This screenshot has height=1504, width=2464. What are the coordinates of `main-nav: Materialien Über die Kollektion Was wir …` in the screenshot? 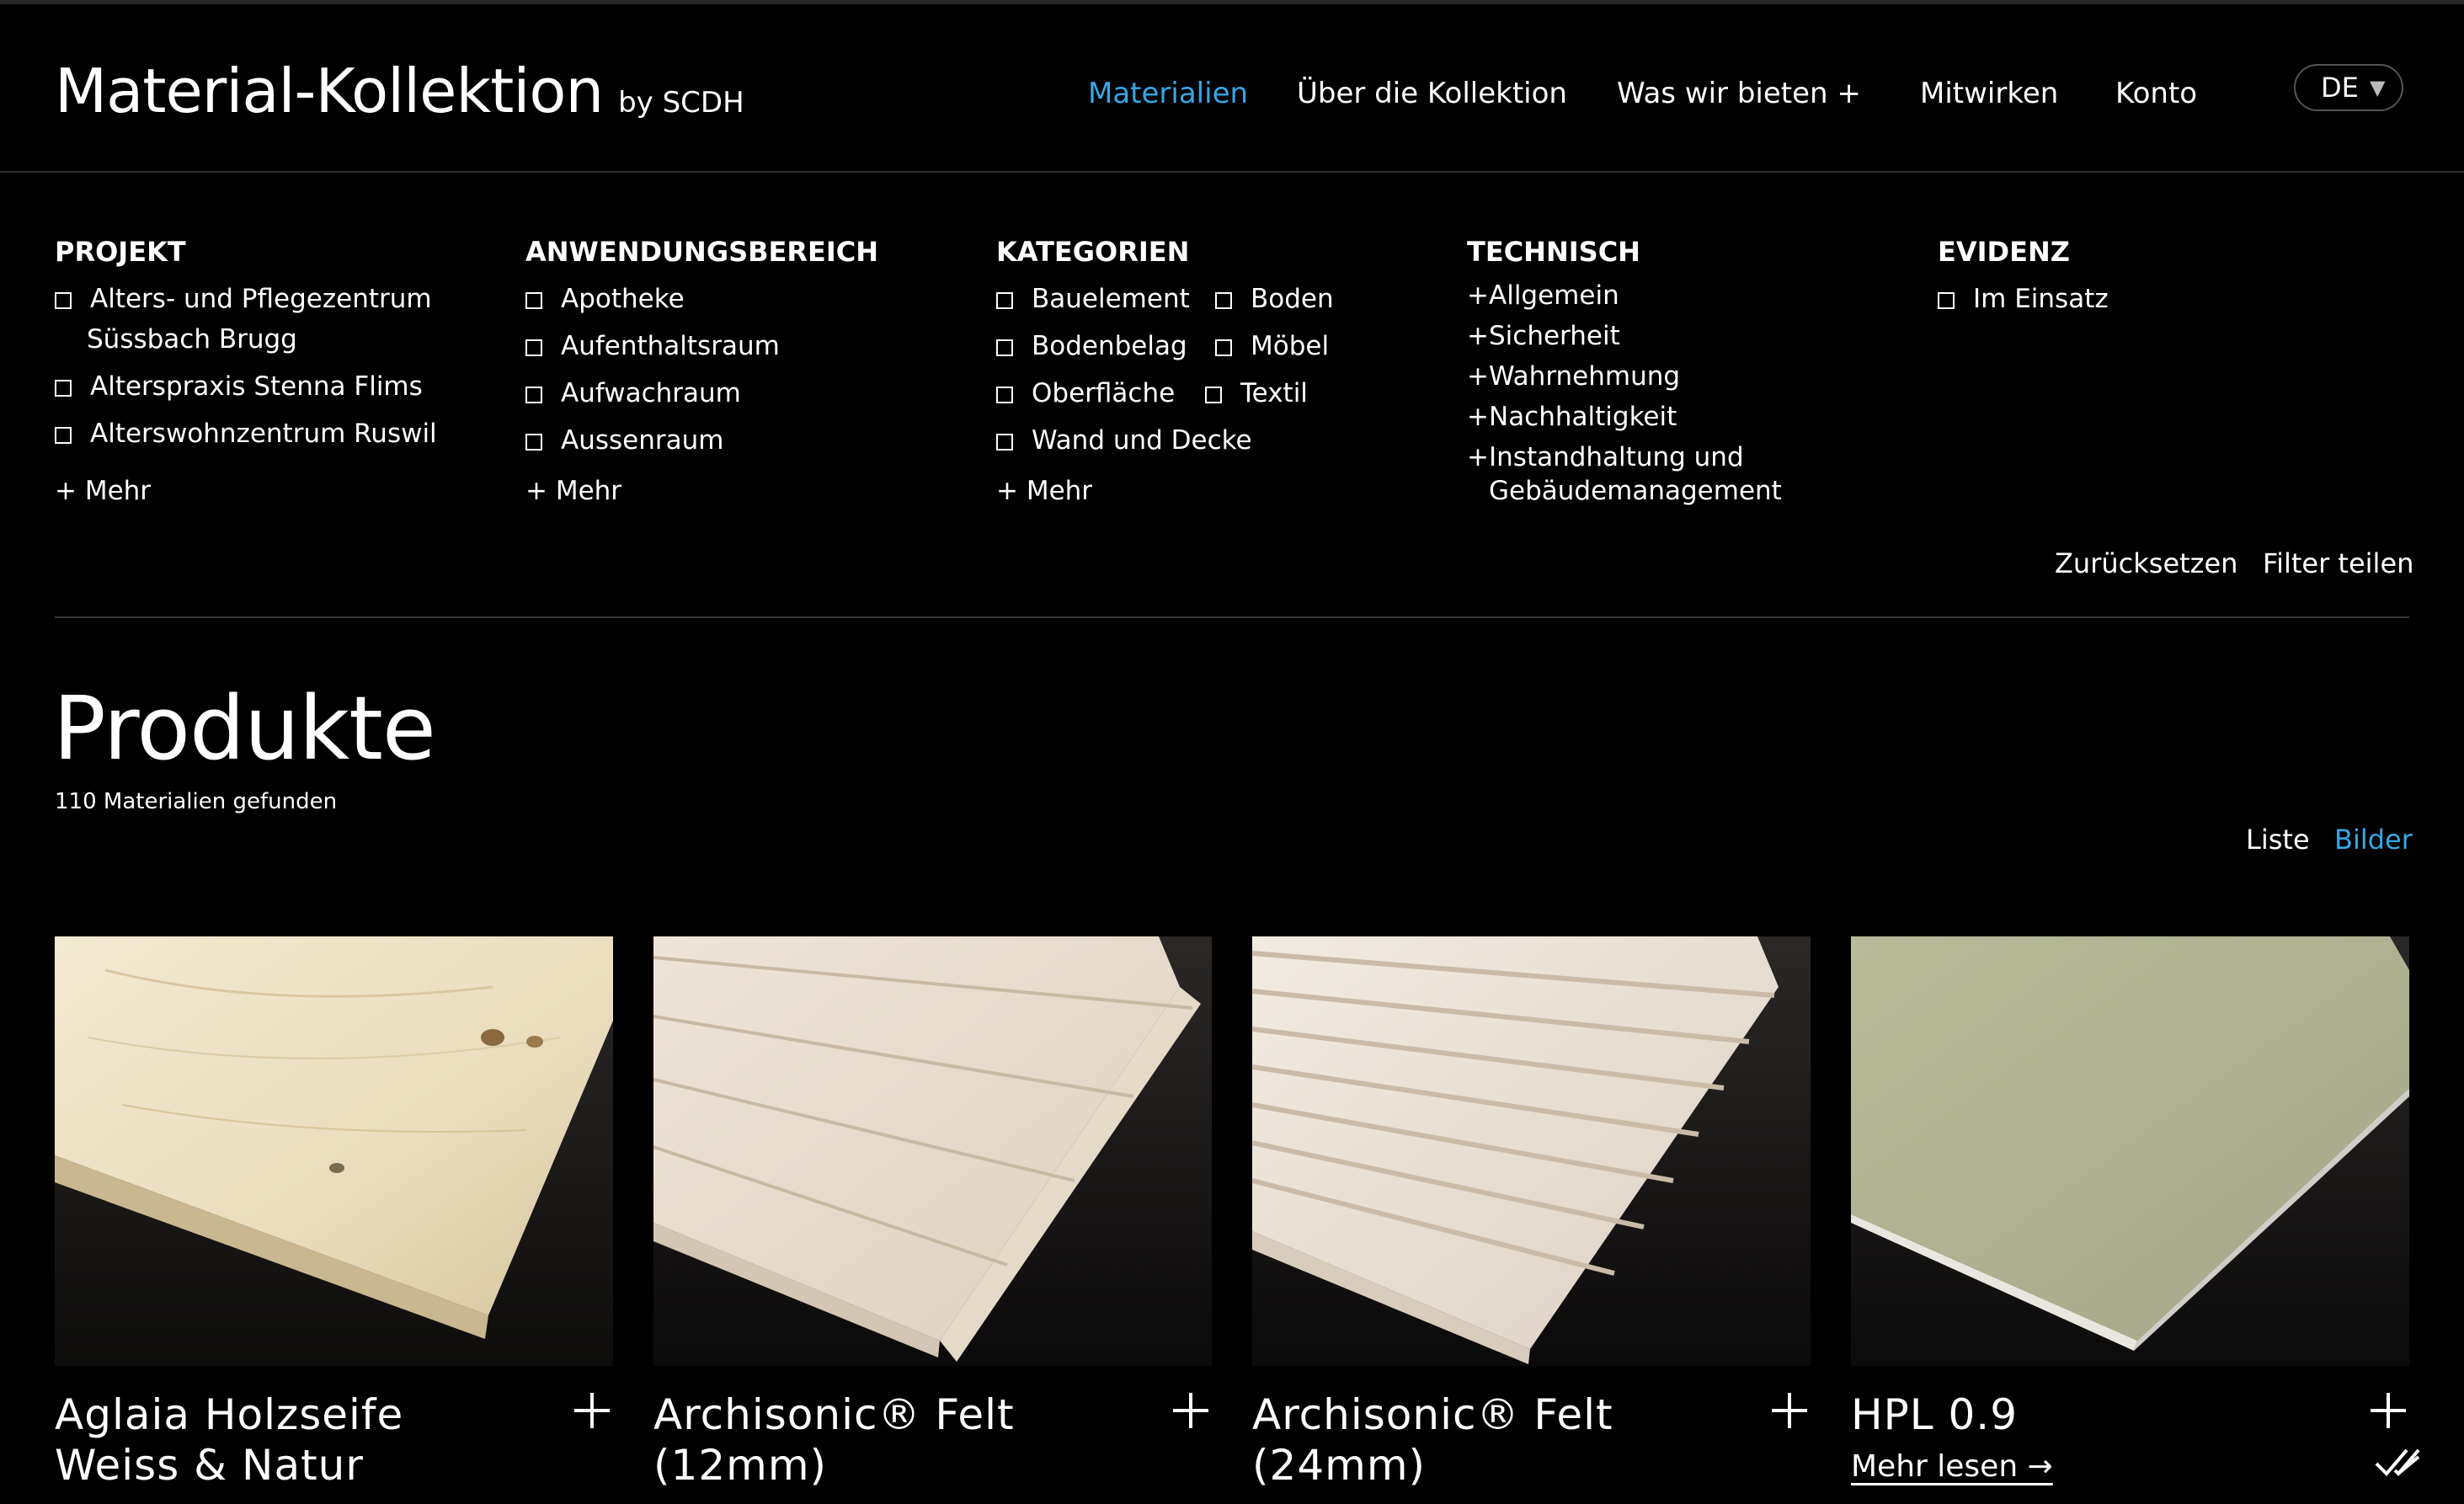 It's located at (1232, 93).